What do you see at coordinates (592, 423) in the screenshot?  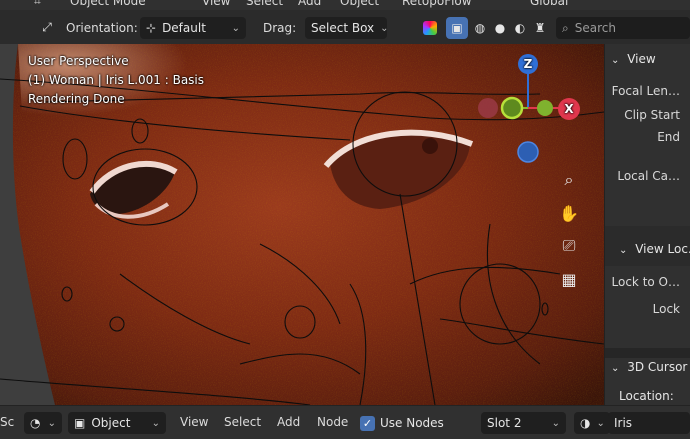 I see `material-browse-dropdown: ◑ ⌄` at bounding box center [592, 423].